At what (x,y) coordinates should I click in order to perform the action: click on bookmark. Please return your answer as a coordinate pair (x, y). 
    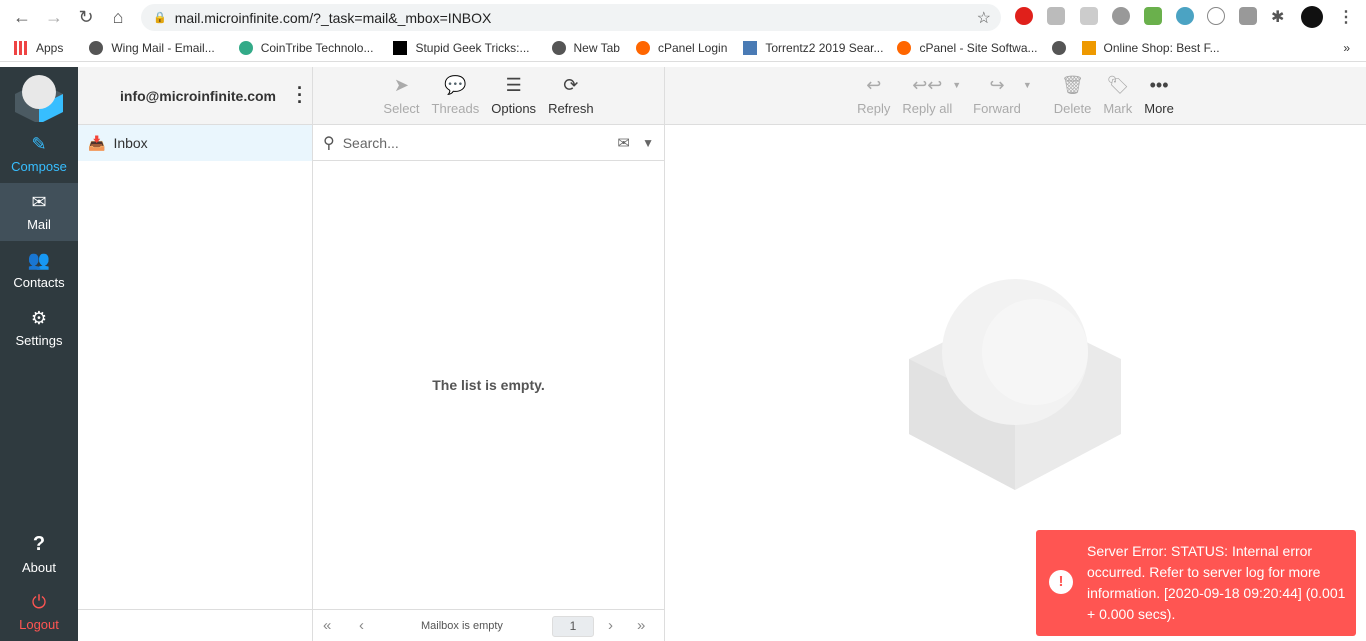
    Looking at the image, I should click on (1062, 47).